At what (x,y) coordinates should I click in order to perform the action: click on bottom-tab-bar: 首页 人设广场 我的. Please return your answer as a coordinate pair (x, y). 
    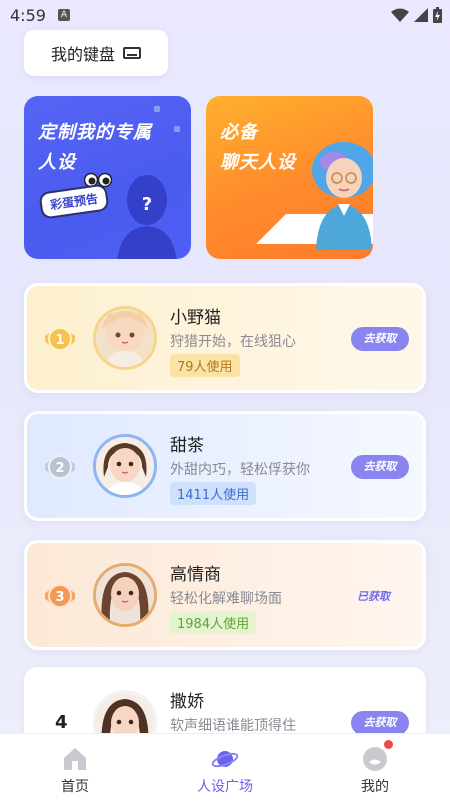
    Looking at the image, I should click on (225, 767).